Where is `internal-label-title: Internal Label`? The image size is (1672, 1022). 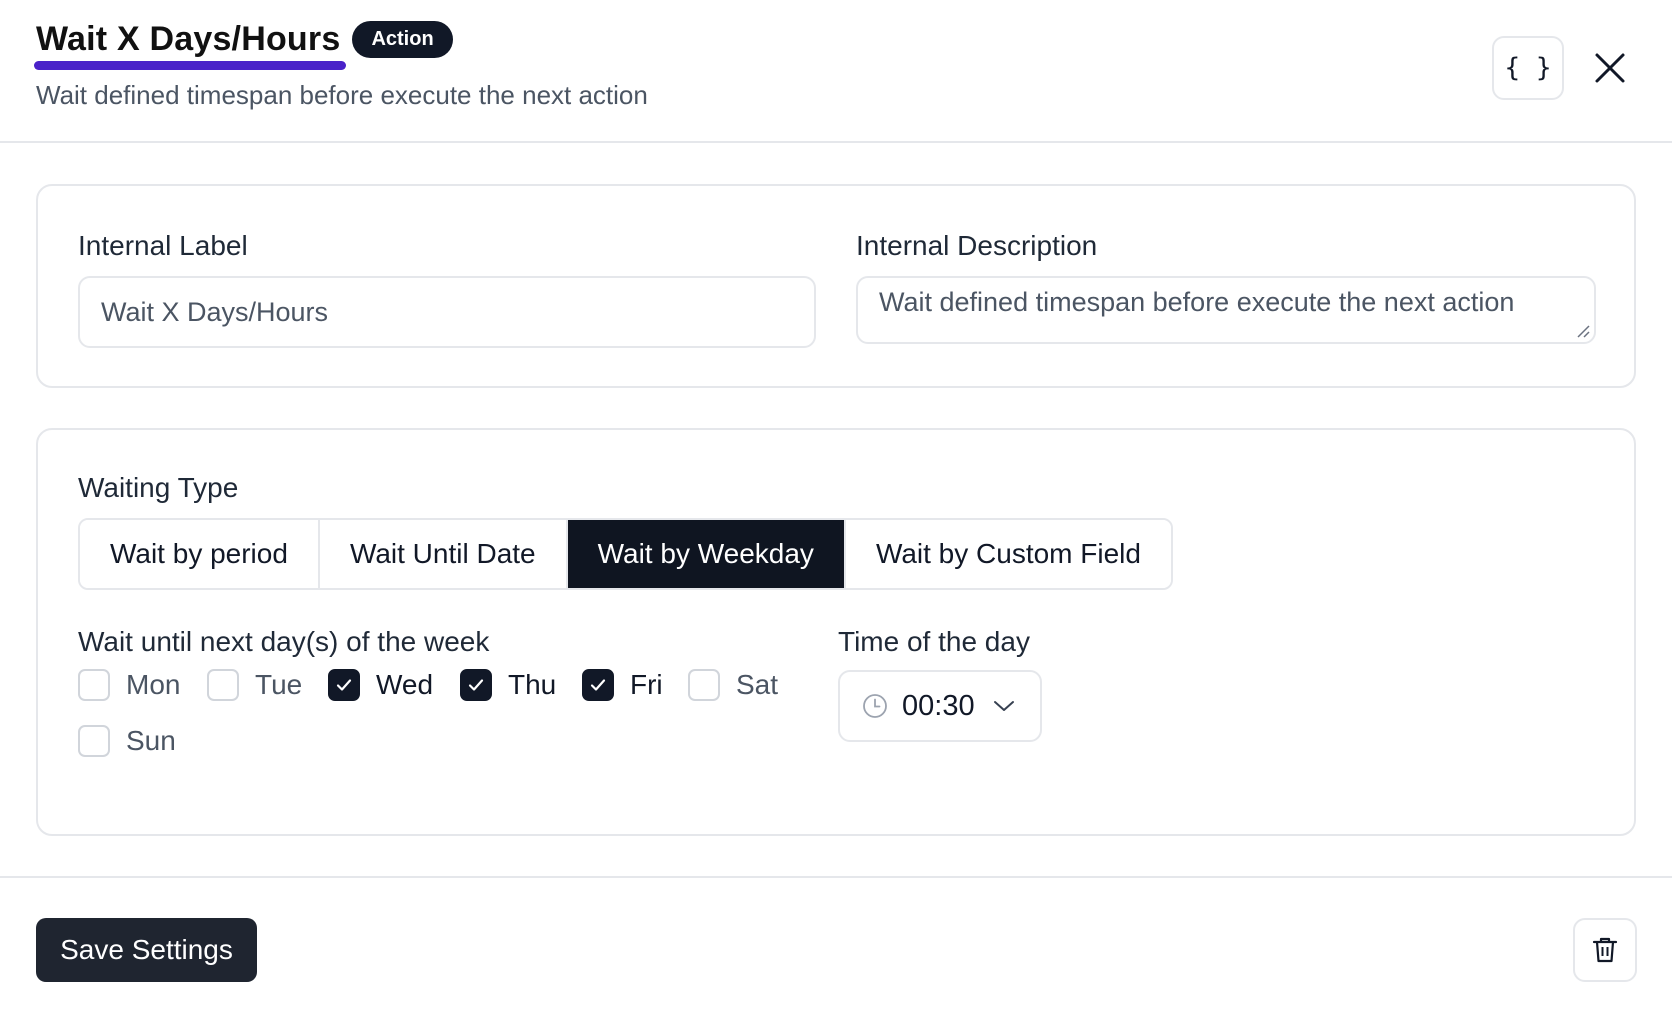
internal-label-title: Internal Label is located at coordinates (163, 245).